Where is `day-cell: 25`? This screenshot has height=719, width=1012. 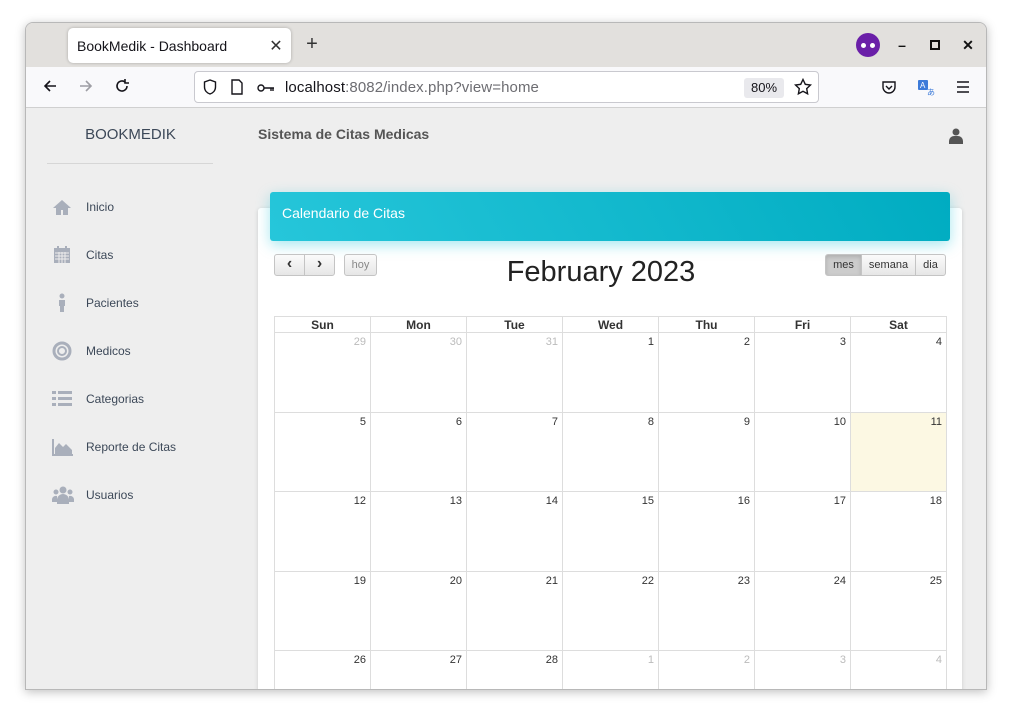
day-cell: 25 is located at coordinates (898, 610).